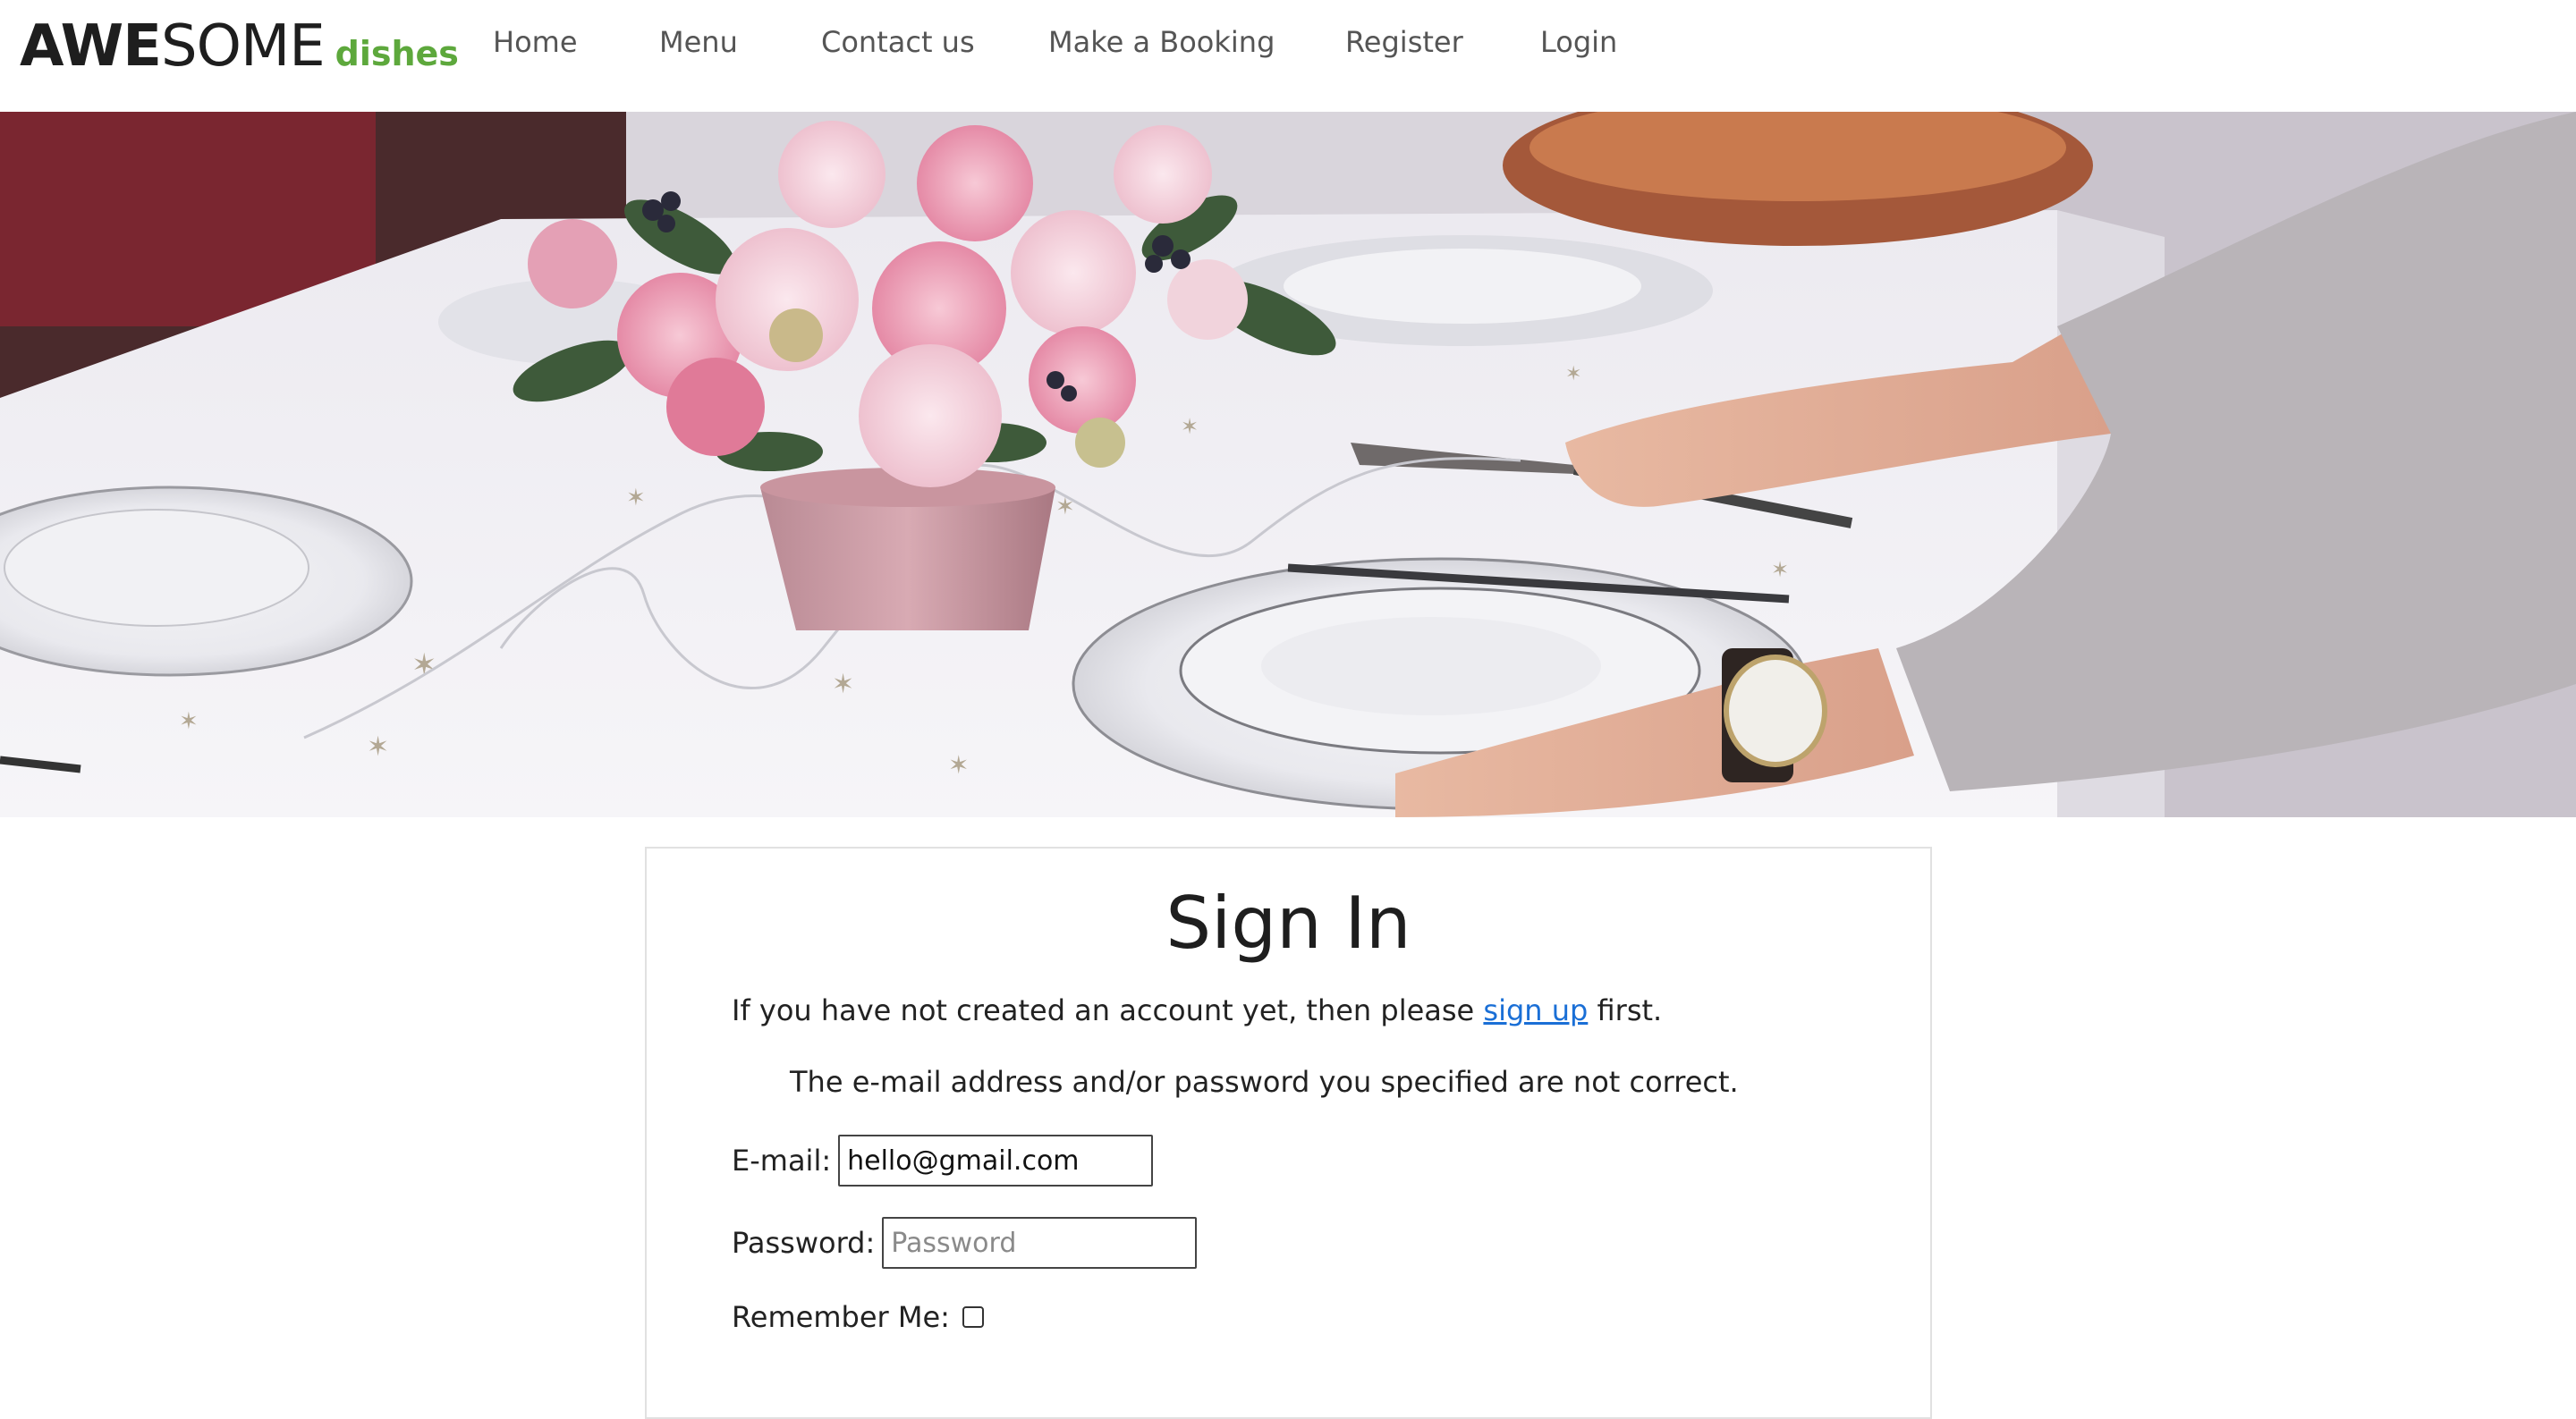  Describe the element at coordinates (397, 53) in the screenshot. I see `brand-tagline: dishes` at that location.